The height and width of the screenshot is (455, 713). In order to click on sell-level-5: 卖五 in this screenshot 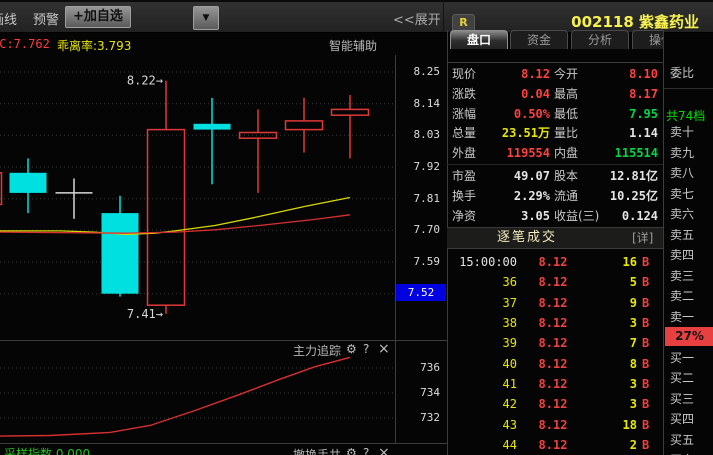, I will do `click(682, 235)`.